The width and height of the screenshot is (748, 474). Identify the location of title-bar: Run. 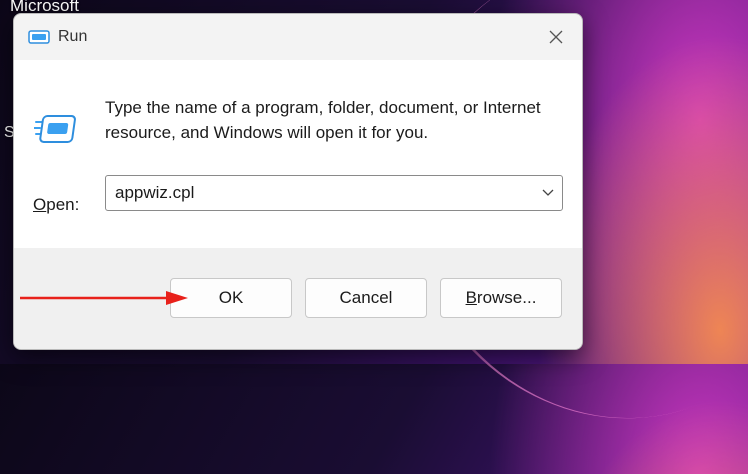
(298, 37).